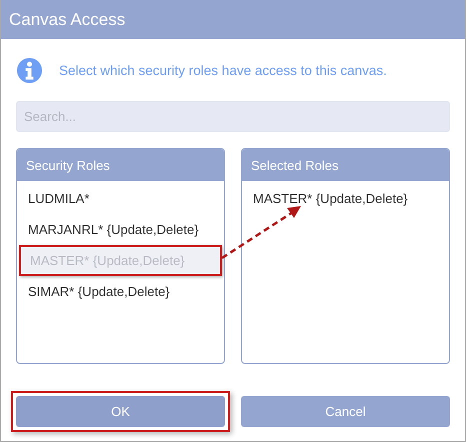  Describe the element at coordinates (29, 70) in the screenshot. I see `info-icon` at that location.